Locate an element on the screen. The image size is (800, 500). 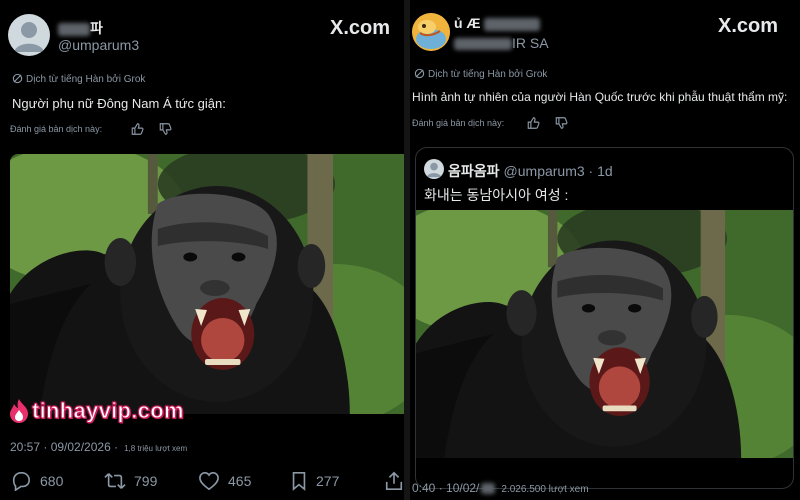
left-post-meta: 20:57 · 09/02/2026 · 1,8 triệu lượt xem is located at coordinates (98, 447).